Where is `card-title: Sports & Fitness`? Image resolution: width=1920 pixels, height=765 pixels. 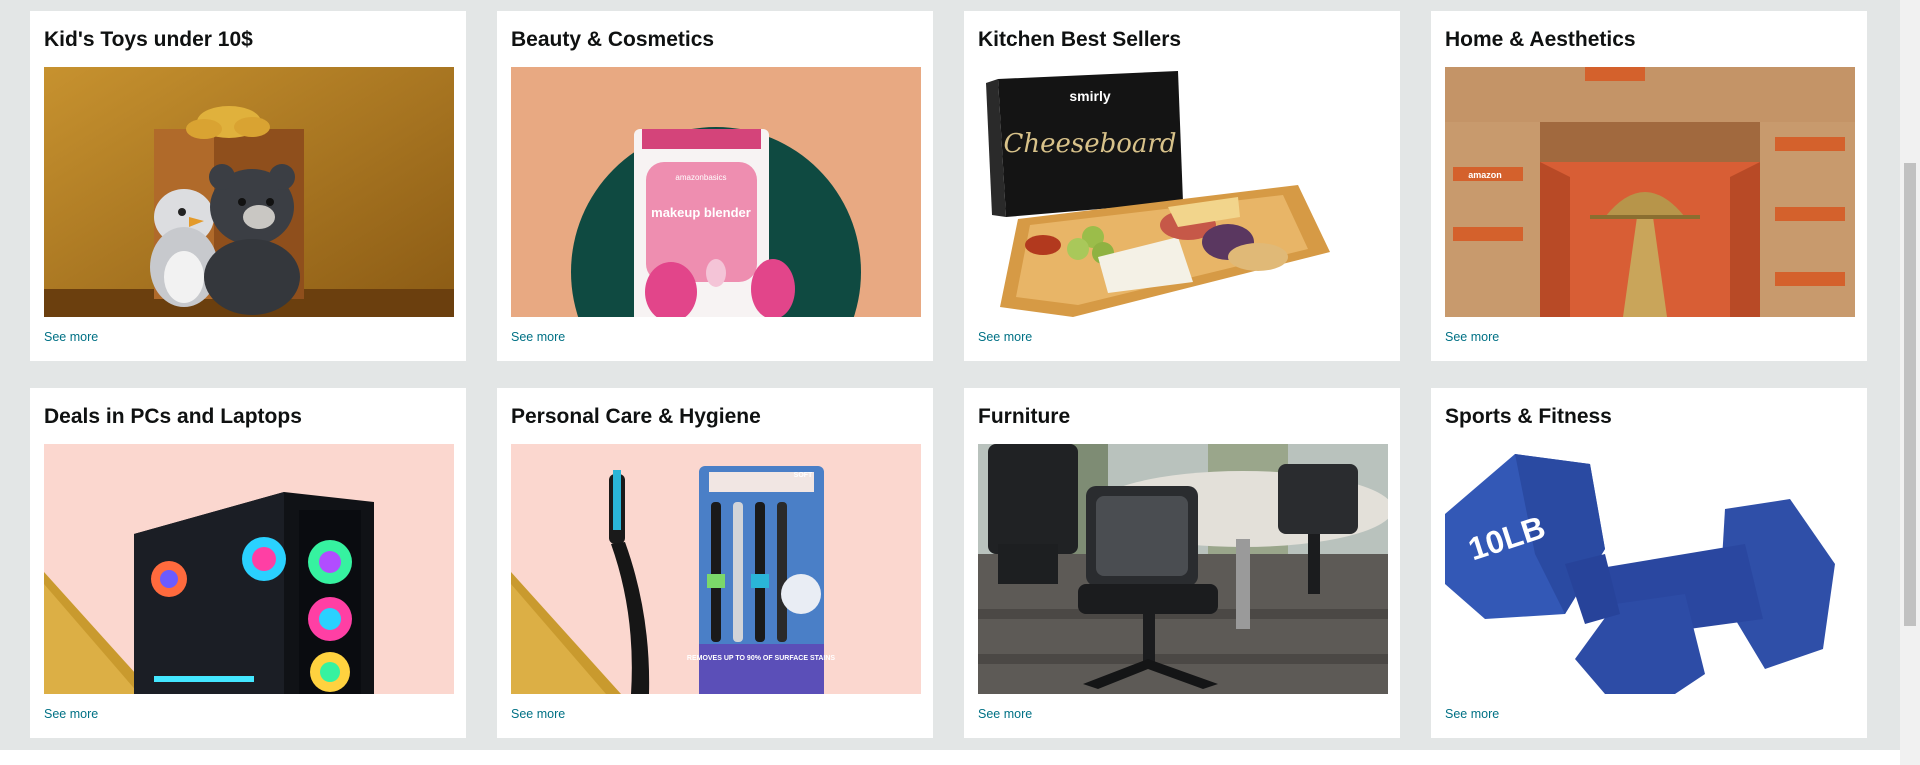
card-title: Sports & Fitness is located at coordinates (1649, 417).